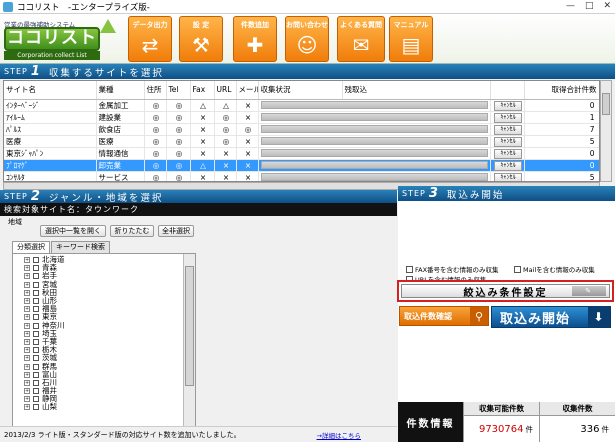 This screenshot has width=615, height=442. Describe the element at coordinates (120, 90) in the screenshot. I see `col-industry: 業種` at that location.